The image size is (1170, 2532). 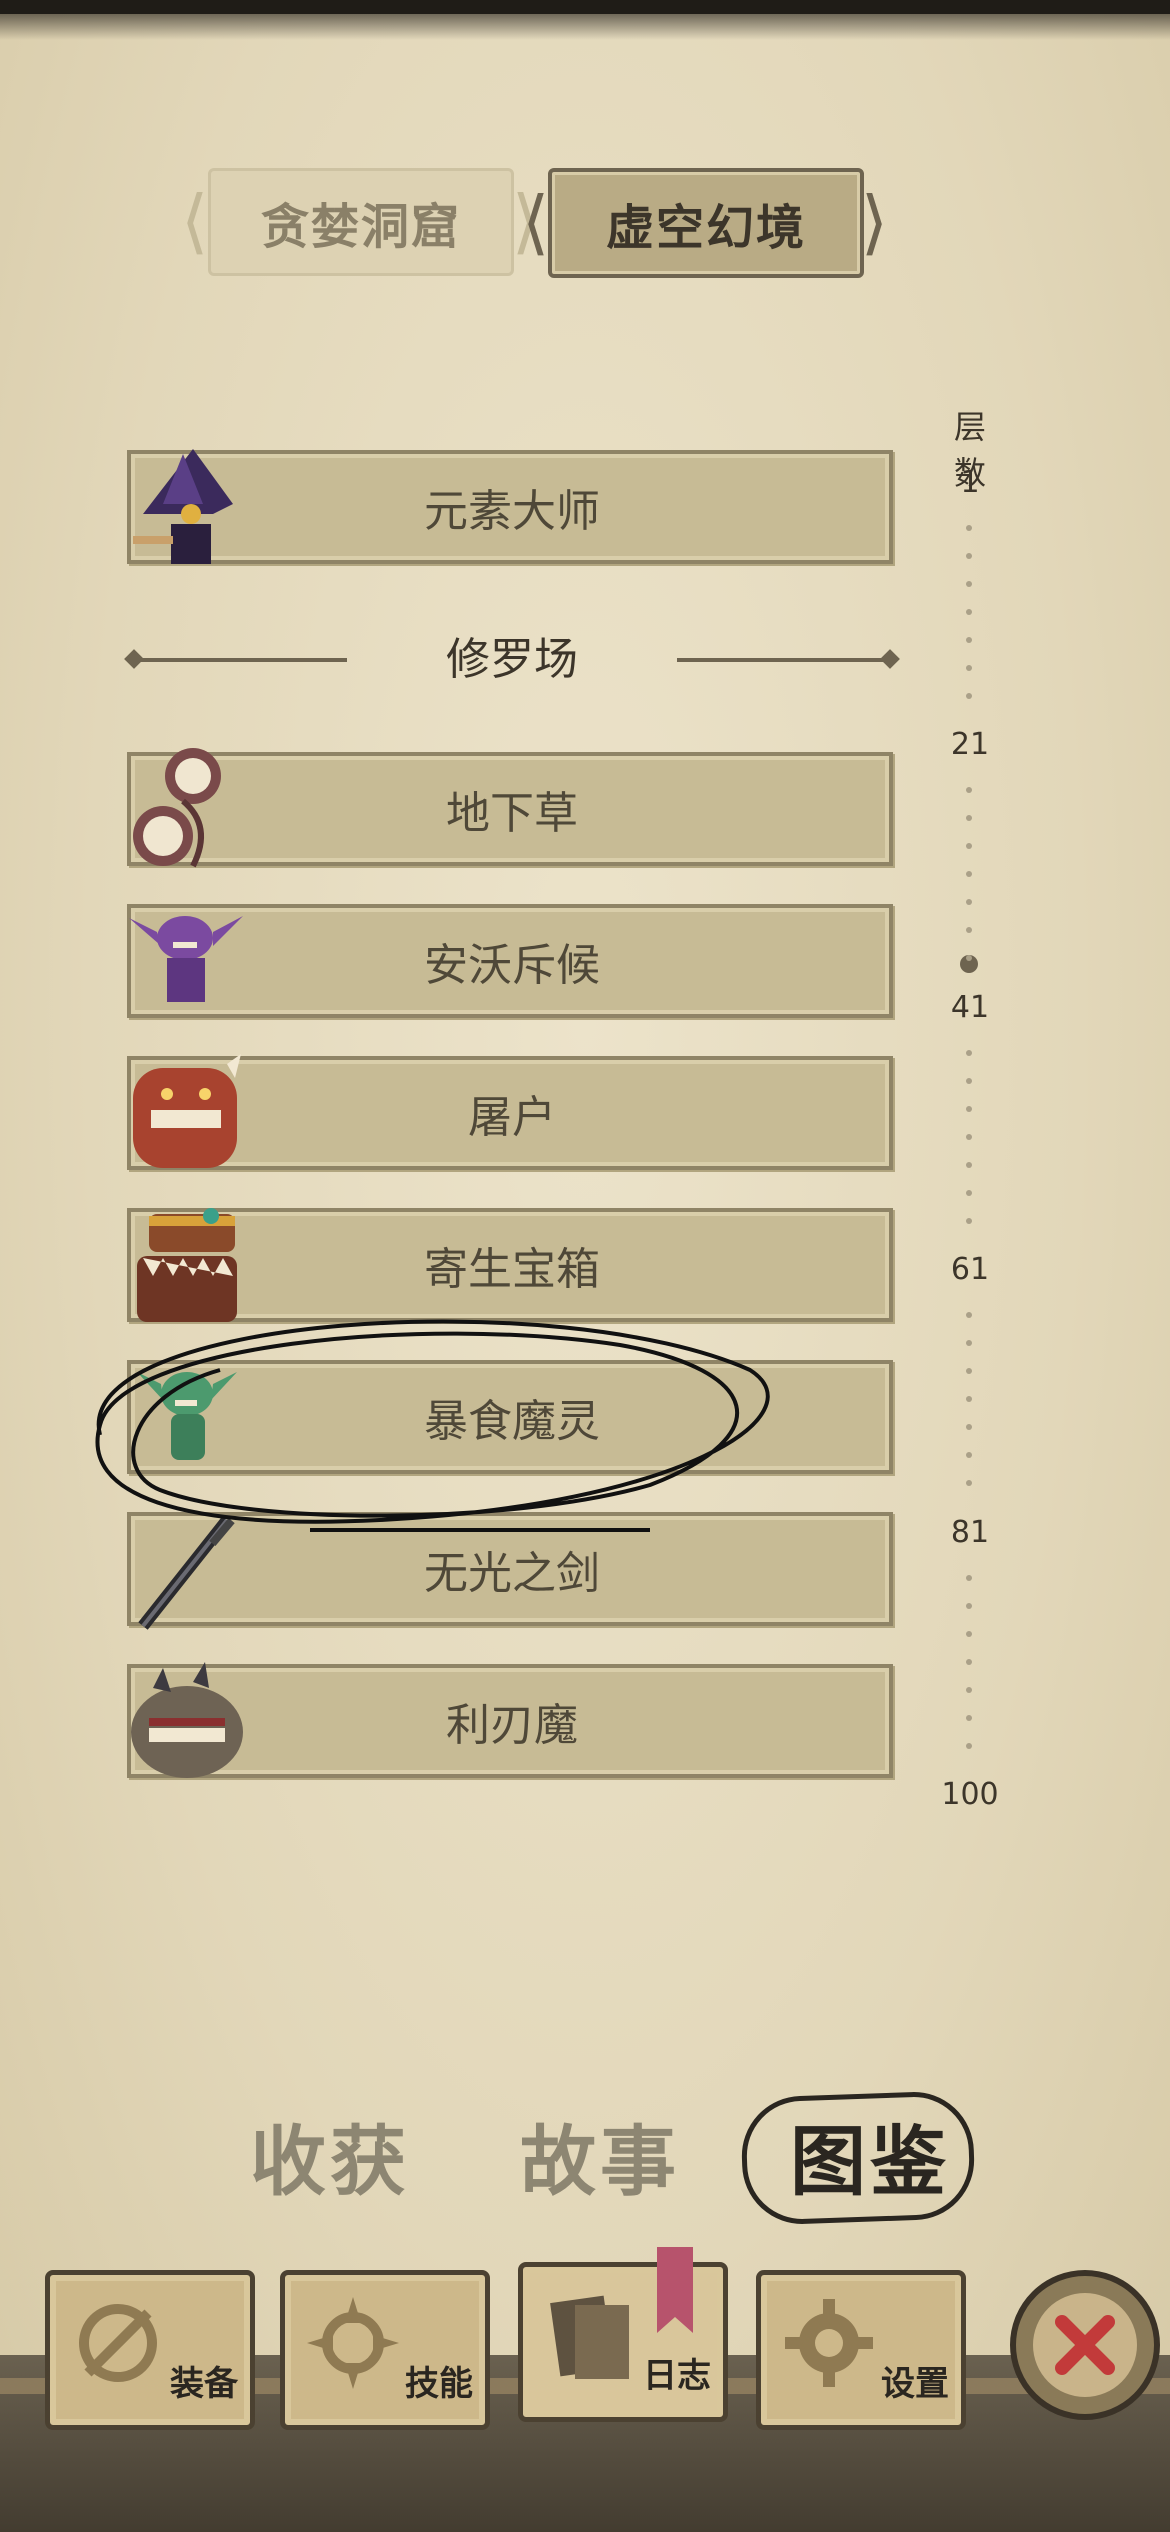 I want to click on monster-name: 寄生宝箱, so click(x=512, y=1269).